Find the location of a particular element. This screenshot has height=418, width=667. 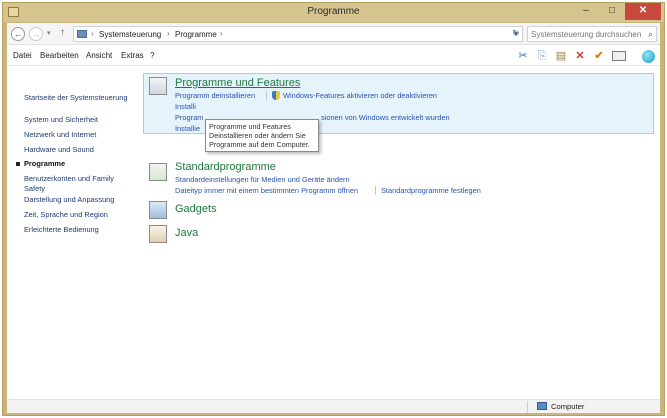

category-defaults-title: Standardprogramme is located at coordinates (225, 167).